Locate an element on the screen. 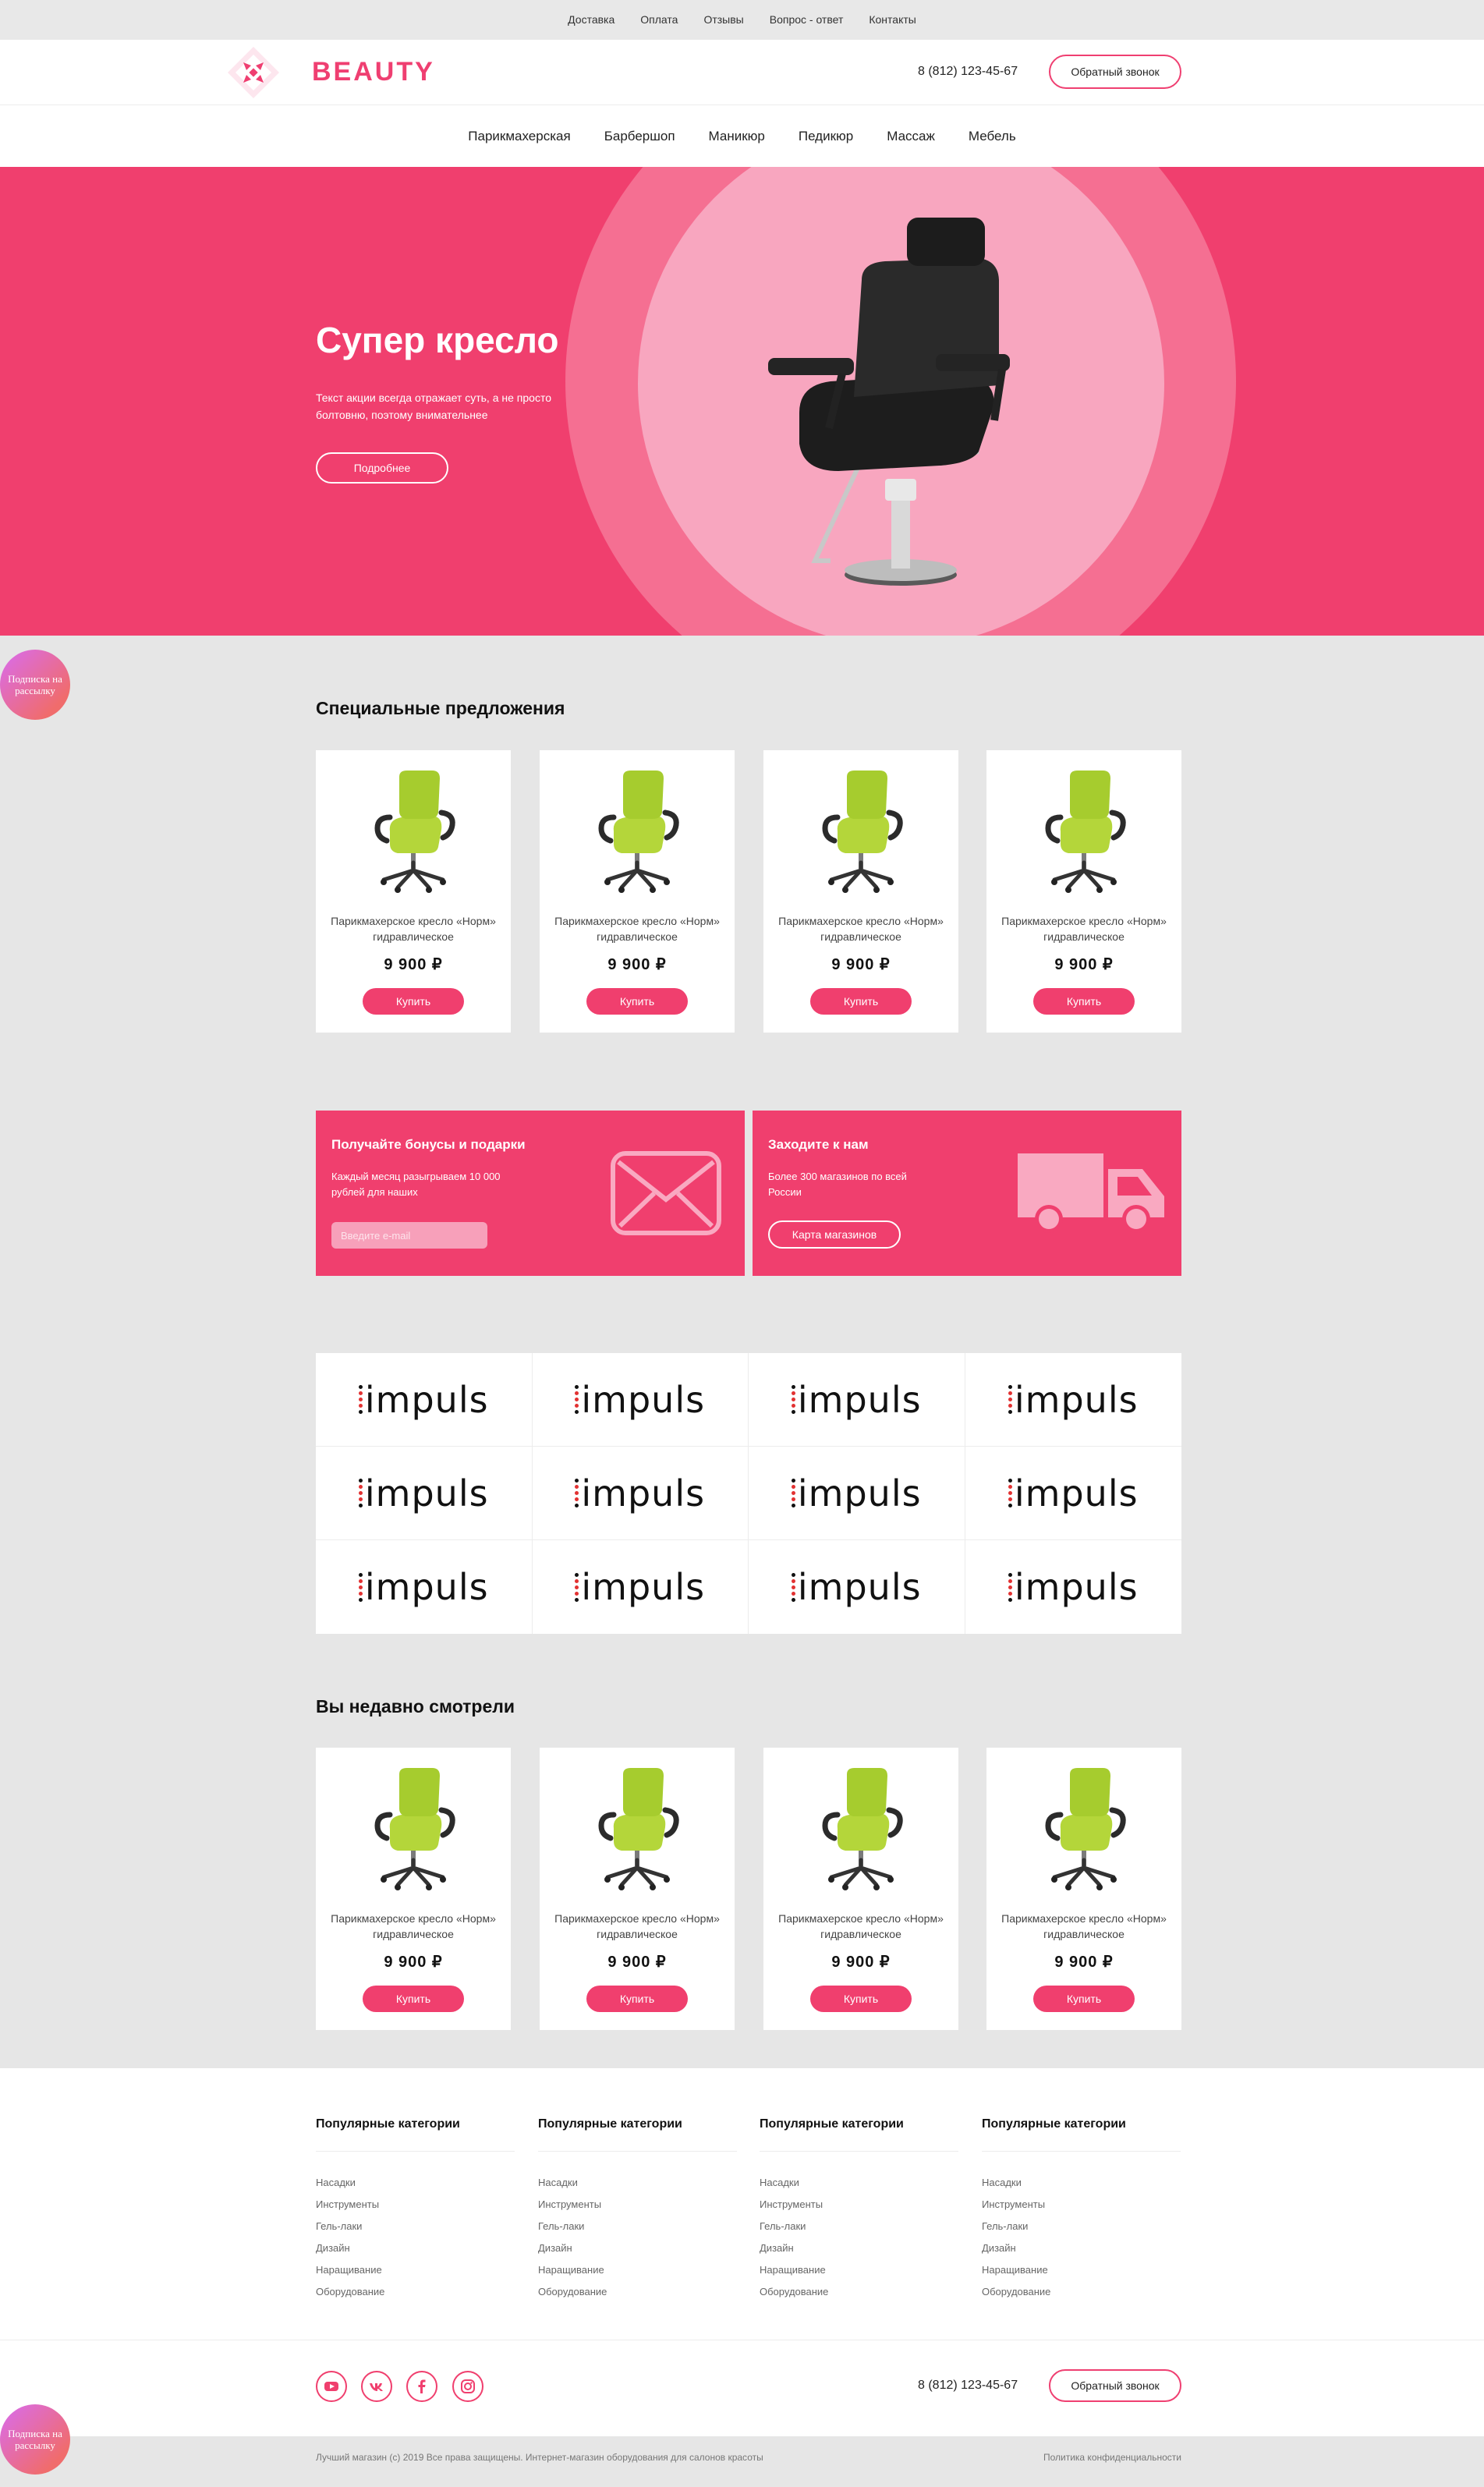  site-header: BEAUTY 8 (812) 123-45-67 Обратный звонок is located at coordinates (742, 72).